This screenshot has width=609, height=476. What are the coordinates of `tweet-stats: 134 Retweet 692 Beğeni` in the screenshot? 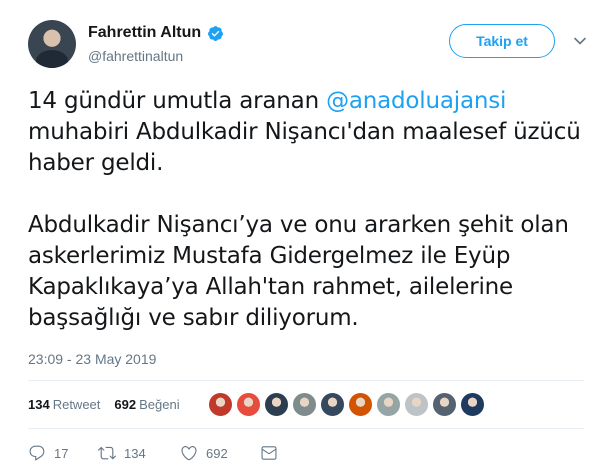 It's located at (104, 404).